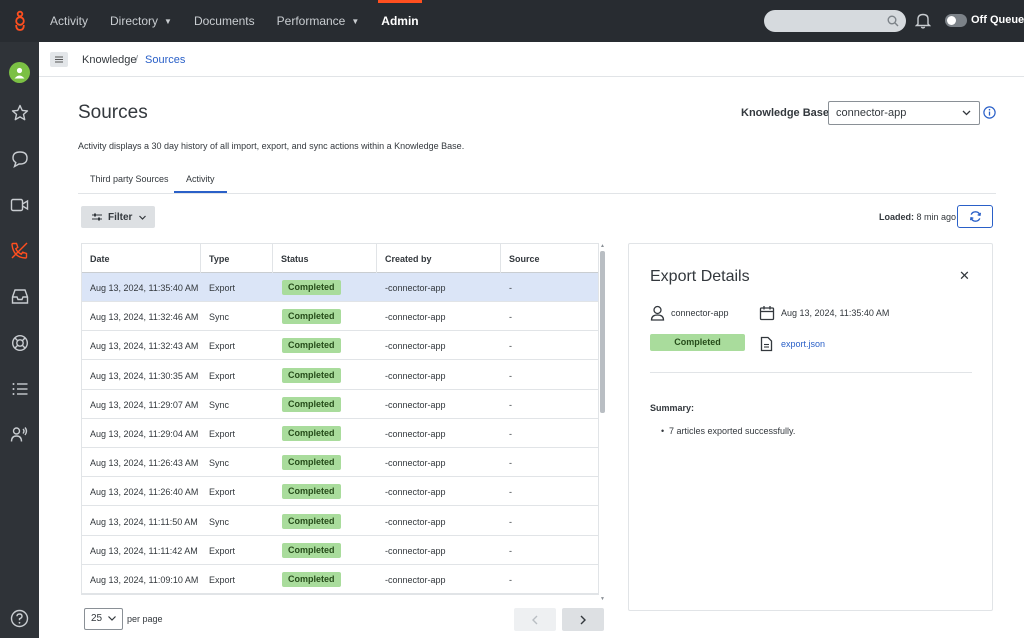 This screenshot has height=638, width=1024. I want to click on column-header-status: Status, so click(325, 258).